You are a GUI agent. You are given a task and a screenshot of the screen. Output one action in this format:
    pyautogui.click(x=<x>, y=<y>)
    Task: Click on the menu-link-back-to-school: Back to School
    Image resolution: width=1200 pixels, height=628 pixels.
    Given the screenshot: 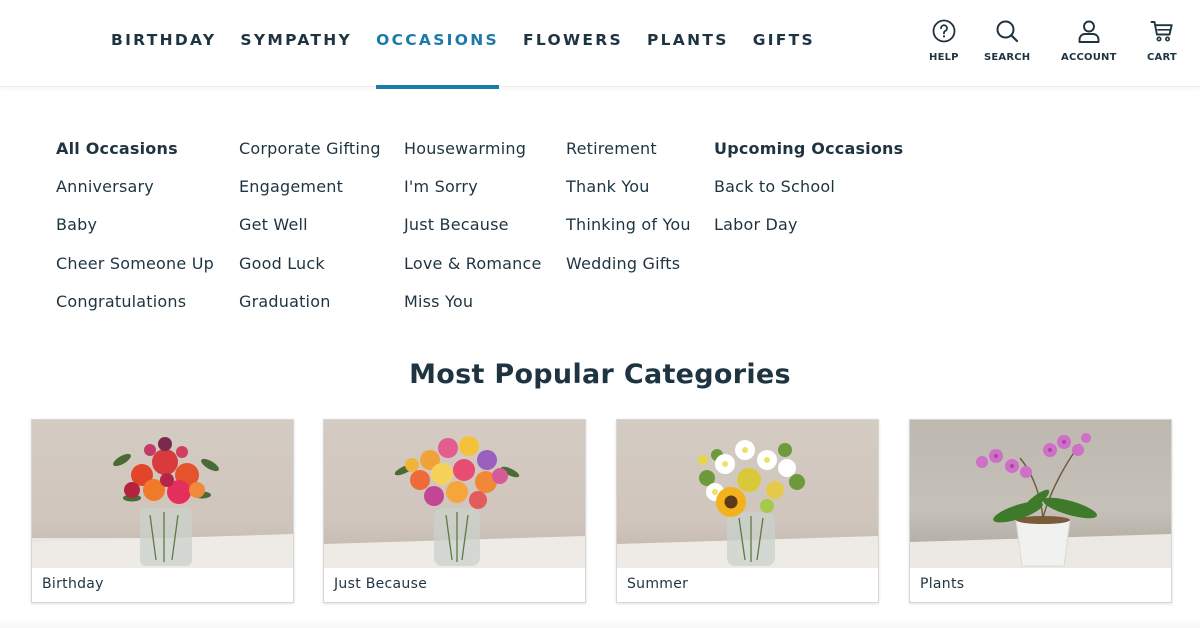 What is the action you would take?
    pyautogui.click(x=808, y=195)
    